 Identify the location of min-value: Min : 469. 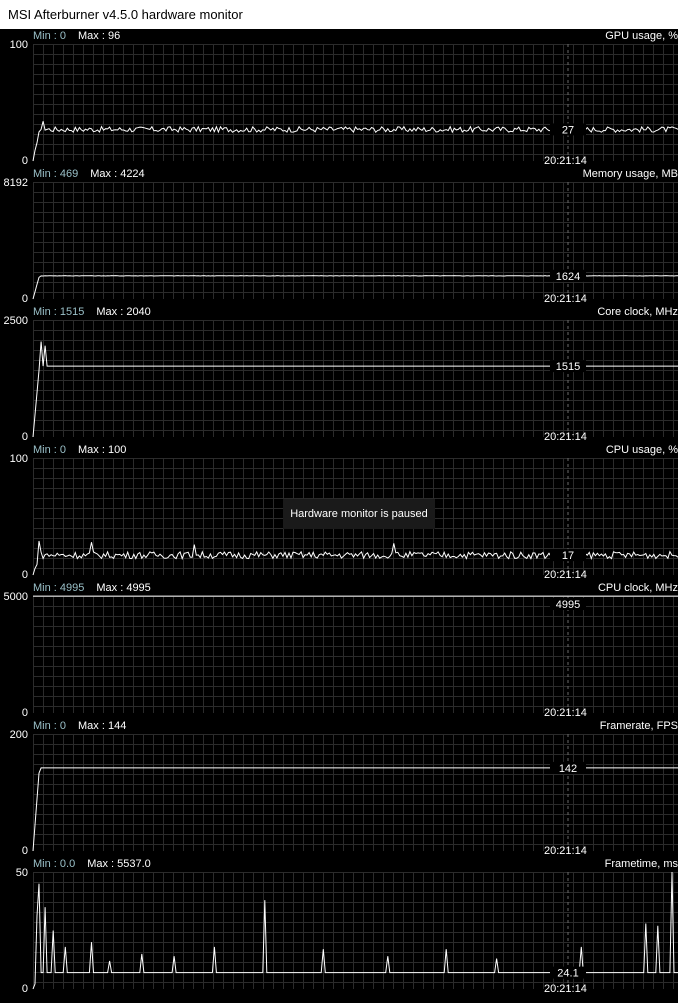
(56, 174).